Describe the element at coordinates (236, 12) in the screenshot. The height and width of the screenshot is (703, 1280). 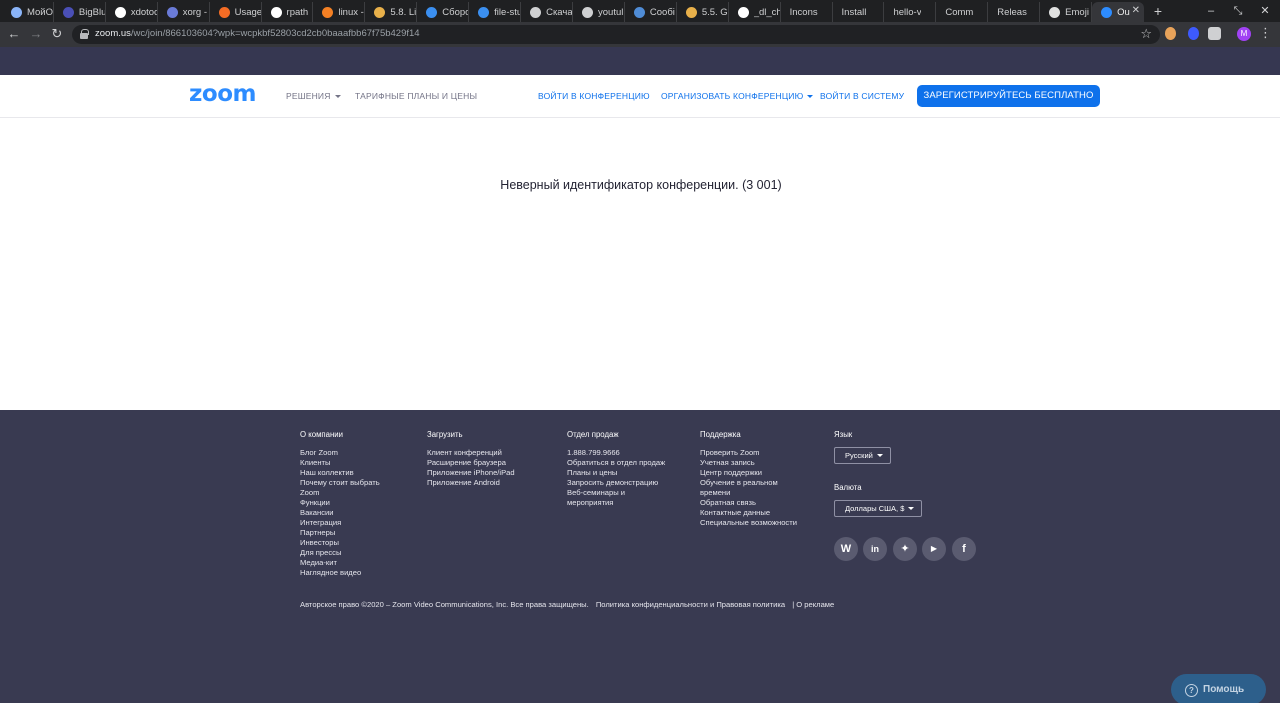
I see `browser-tab: Usage` at that location.